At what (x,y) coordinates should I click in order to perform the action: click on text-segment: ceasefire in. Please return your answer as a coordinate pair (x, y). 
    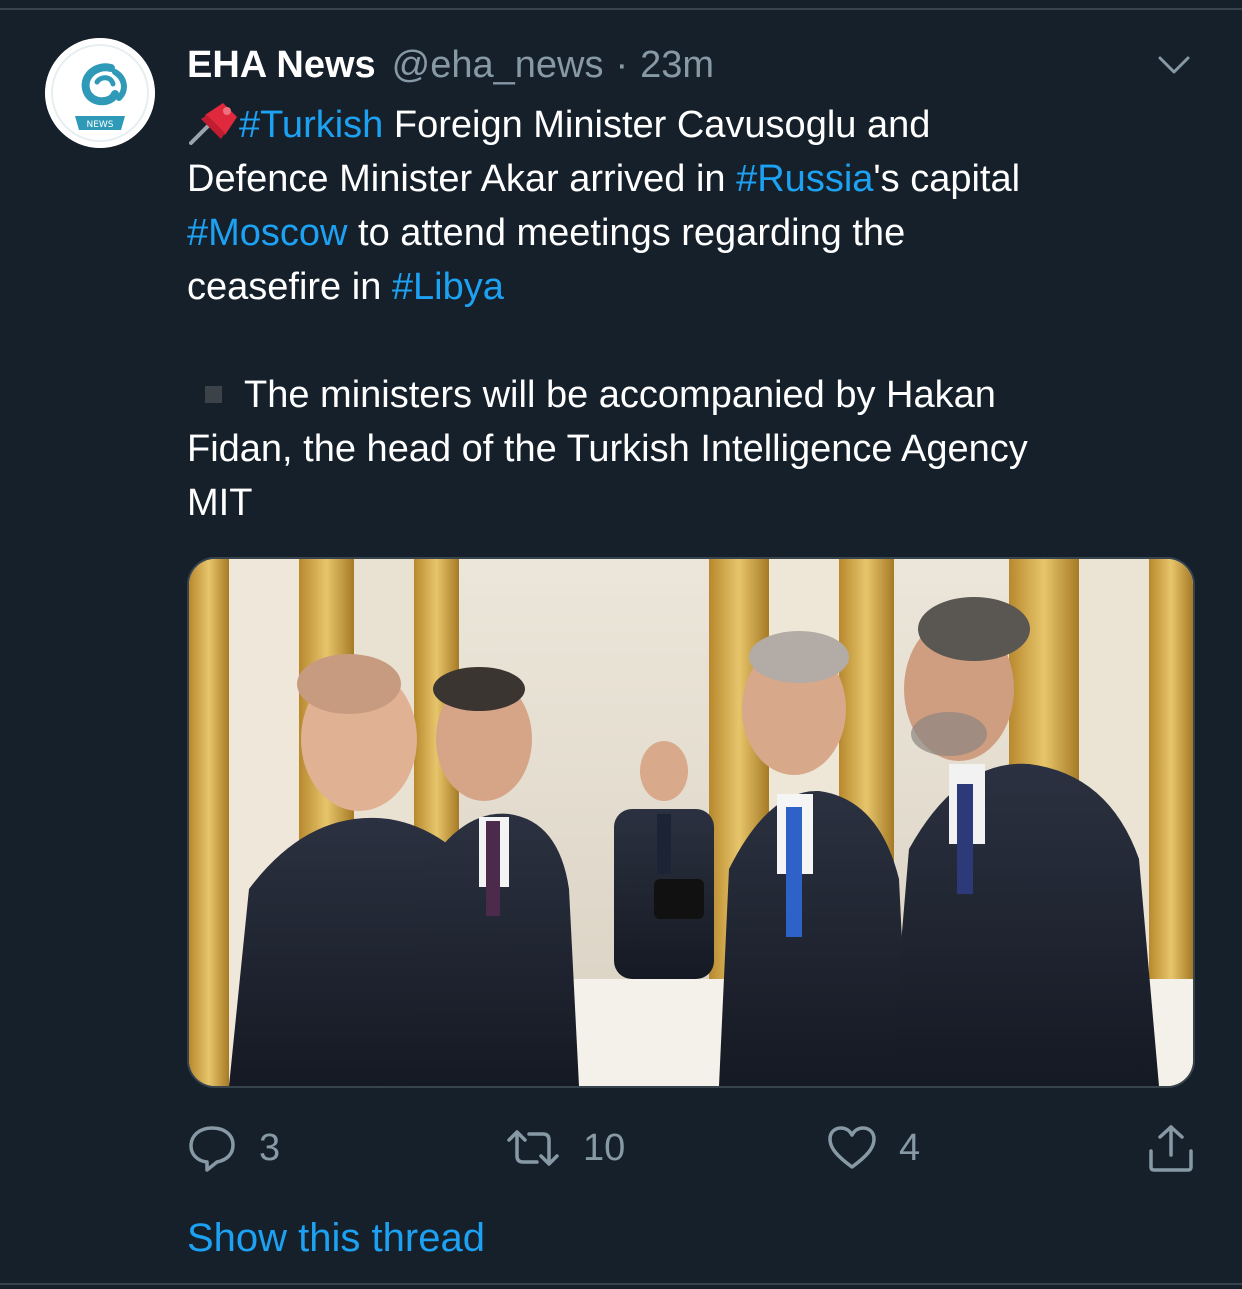
    Looking at the image, I should click on (289, 287).